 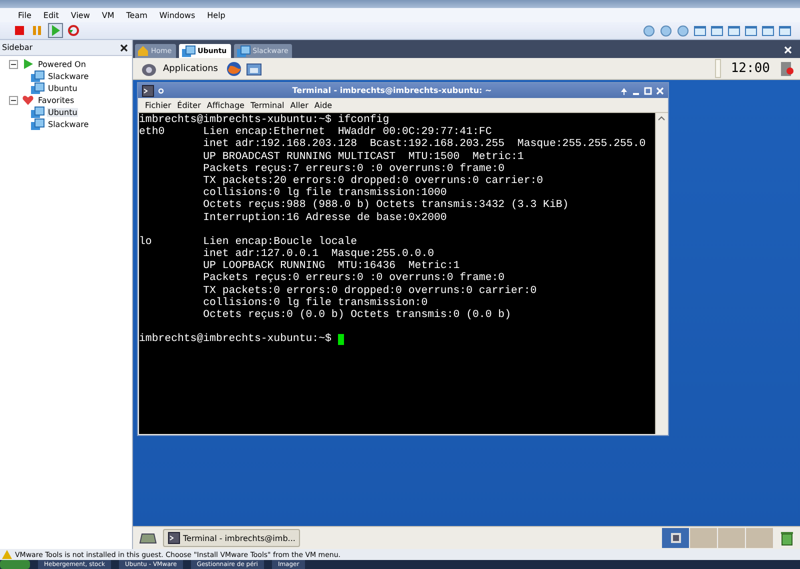 What do you see at coordinates (62, 64) in the screenshot?
I see `tree-item: Powered On` at bounding box center [62, 64].